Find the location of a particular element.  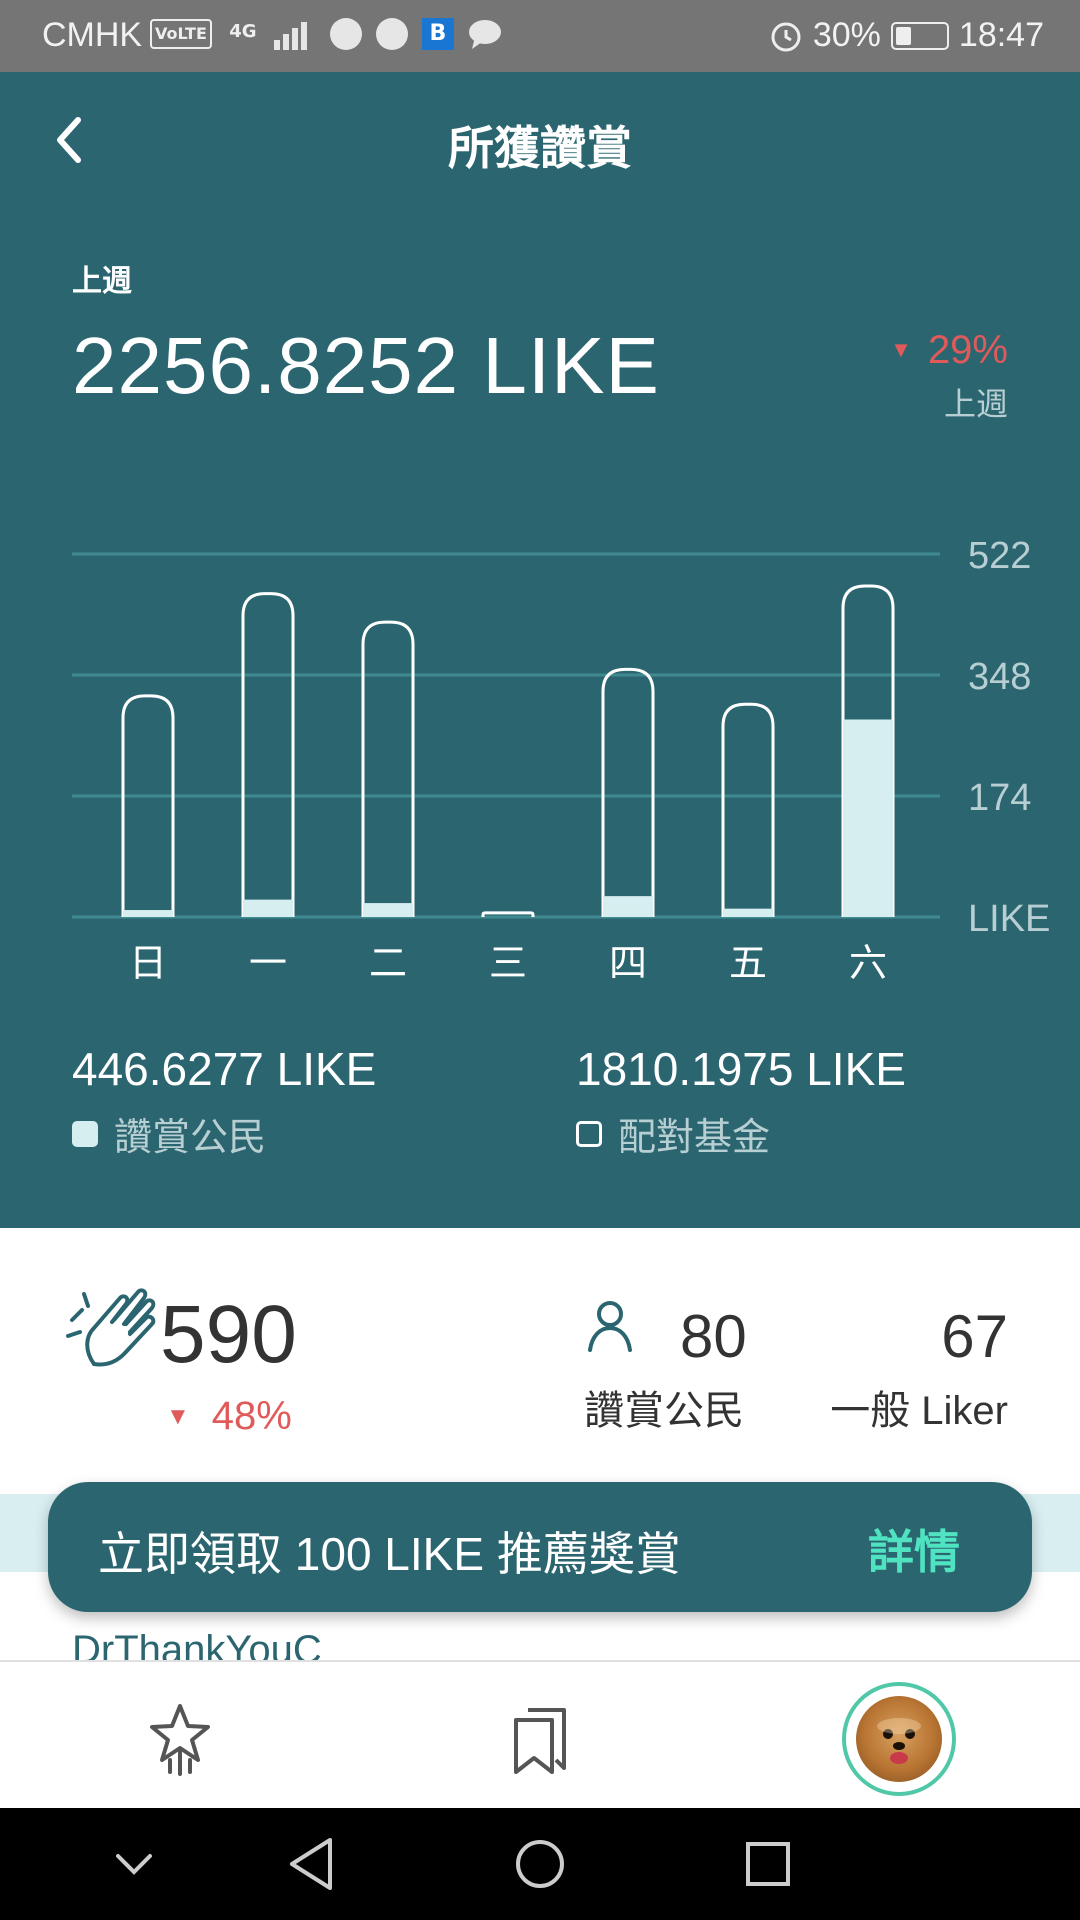

likes-count: 590 is located at coordinates (228, 1334).